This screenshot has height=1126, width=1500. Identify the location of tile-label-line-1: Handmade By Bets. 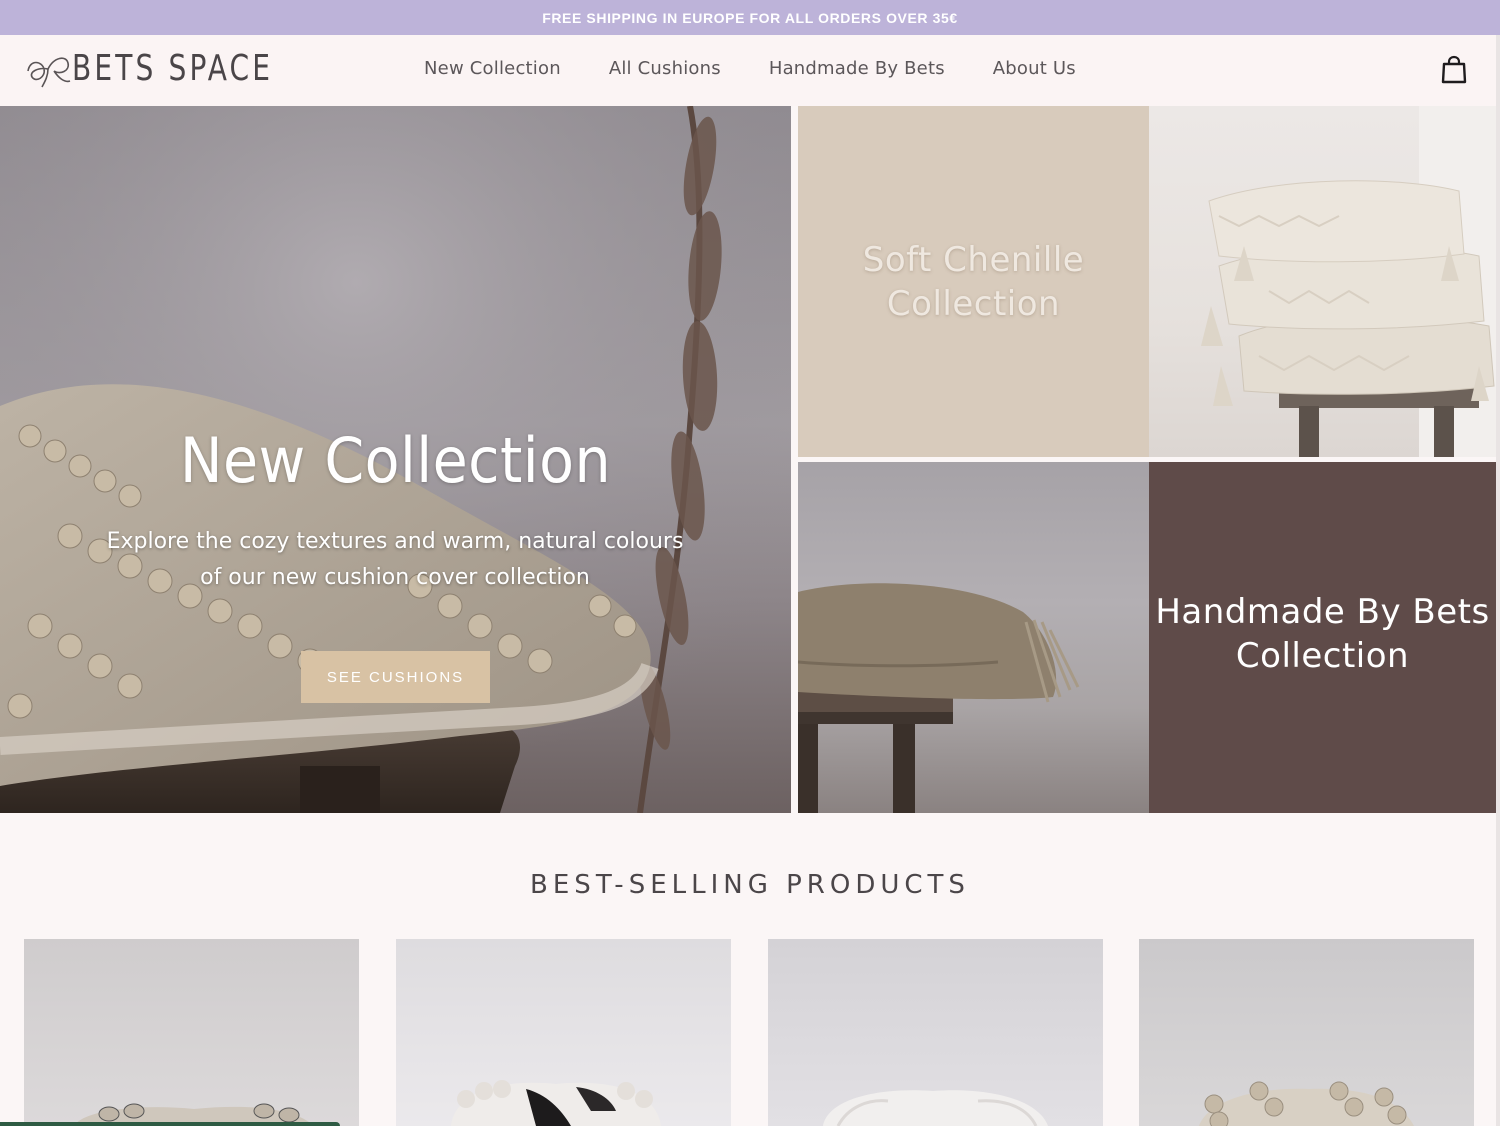
(1322, 612).